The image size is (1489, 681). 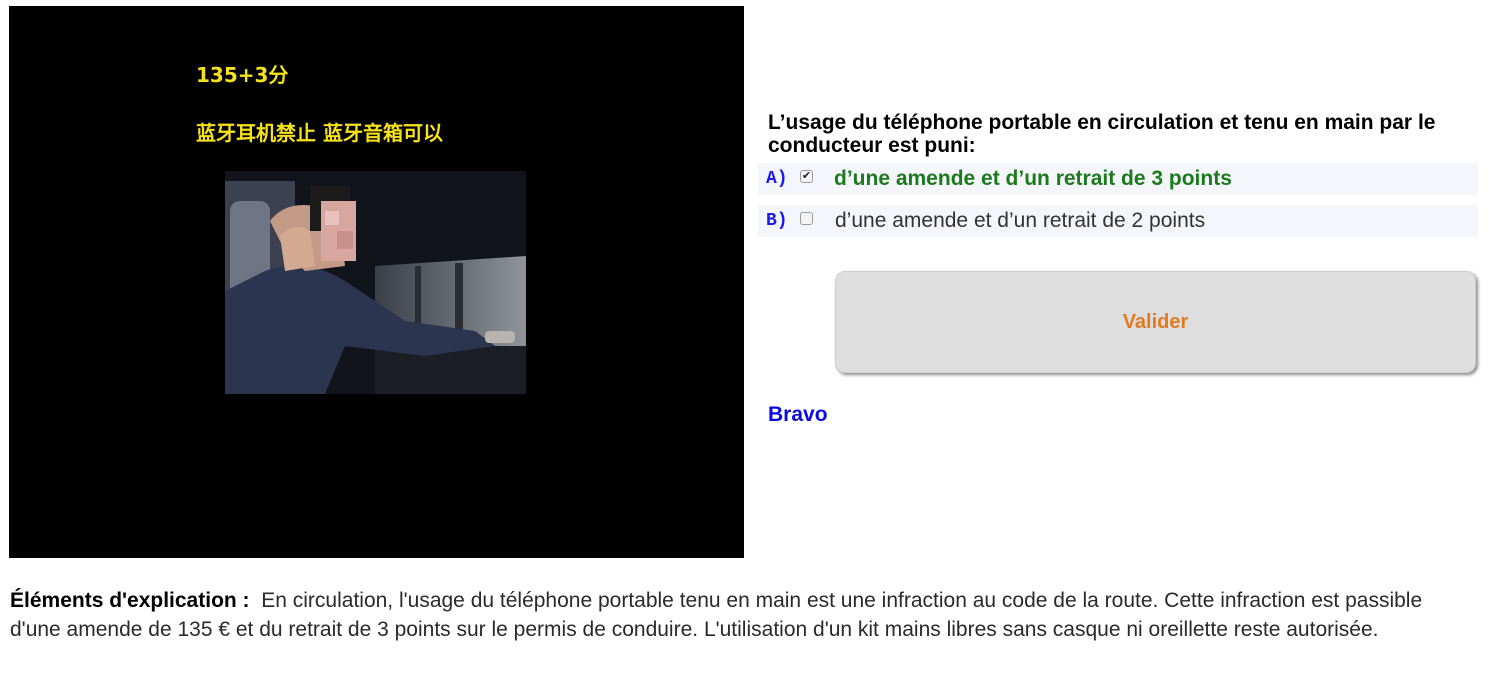 What do you see at coordinates (1033, 178) in the screenshot?
I see `option-text-a: d’une amende et d’un retrait de 3 points` at bounding box center [1033, 178].